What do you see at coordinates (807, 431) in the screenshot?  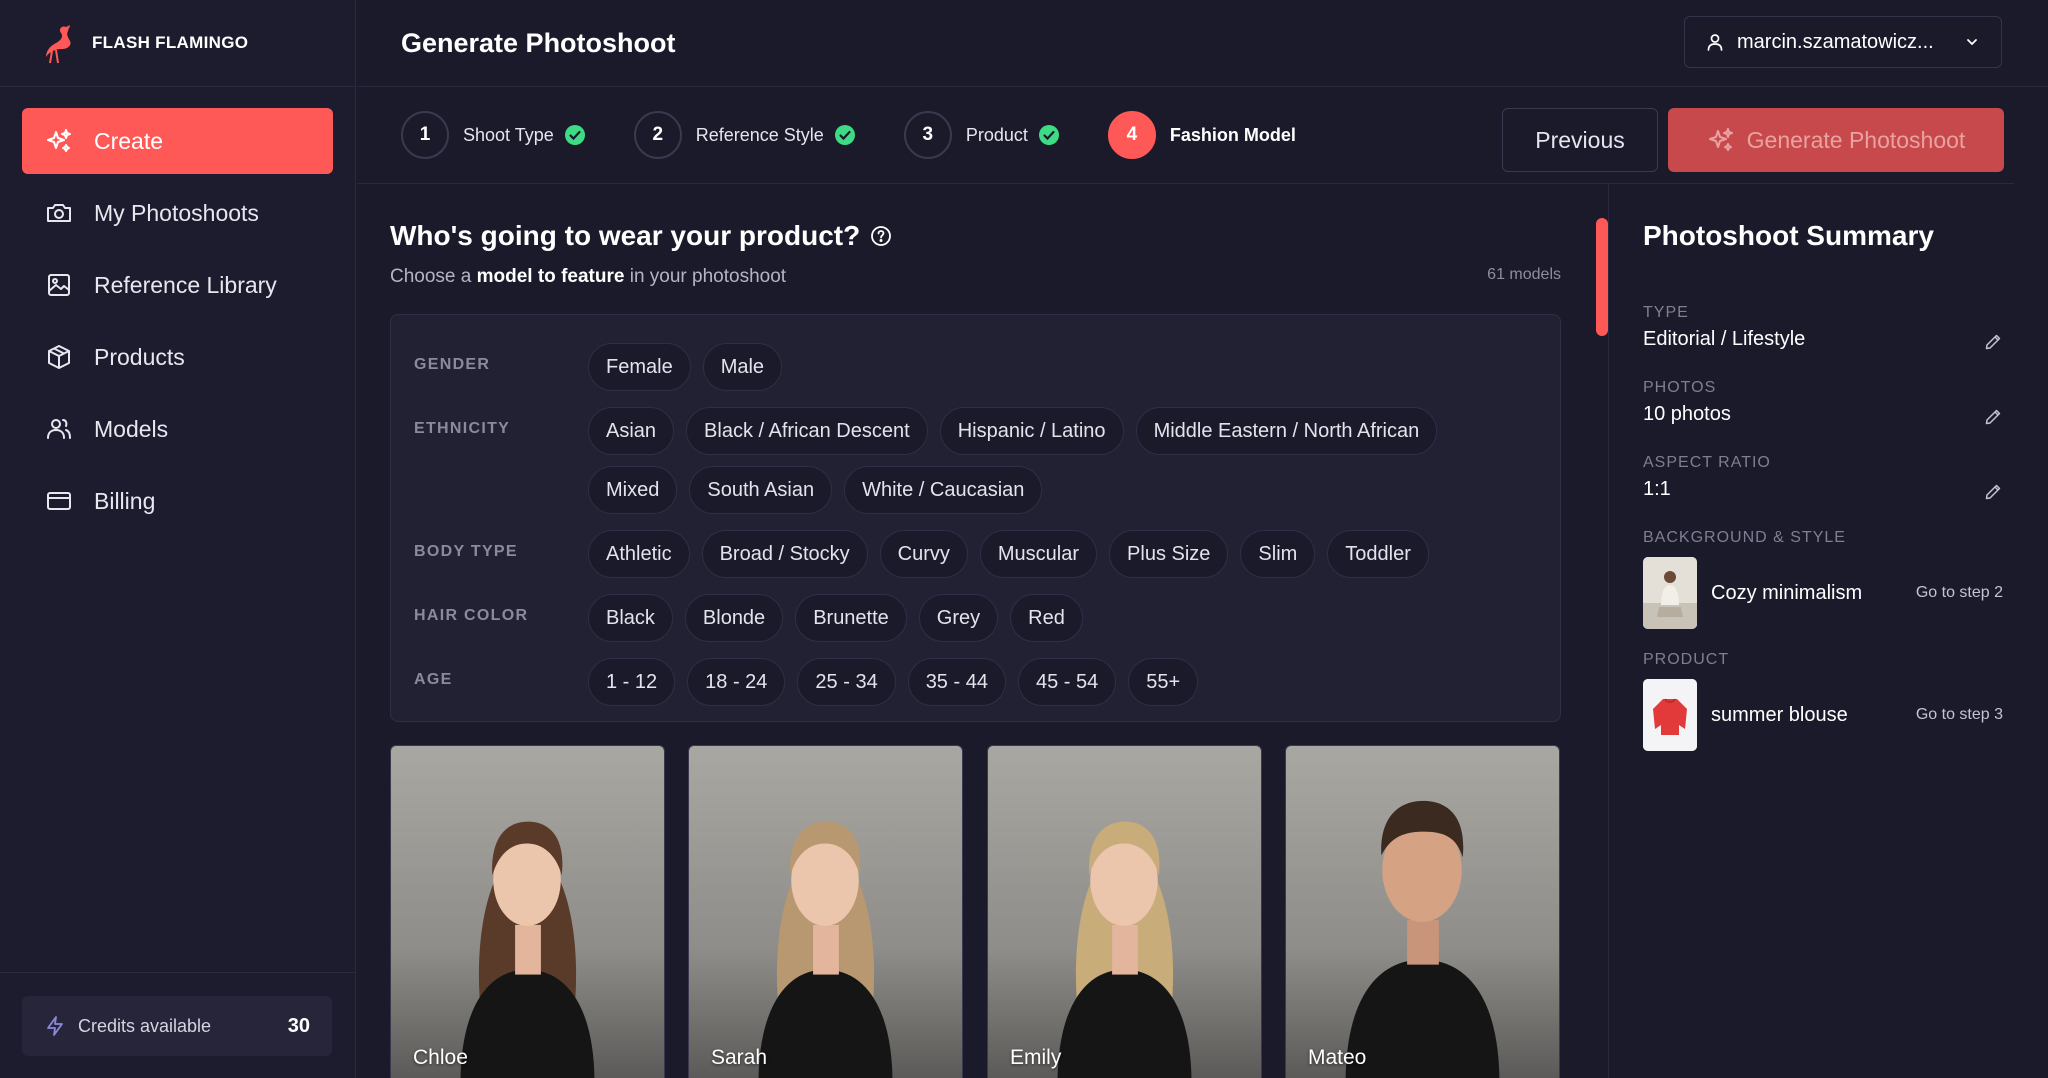 I see `filter-chip: Black / African Descent` at bounding box center [807, 431].